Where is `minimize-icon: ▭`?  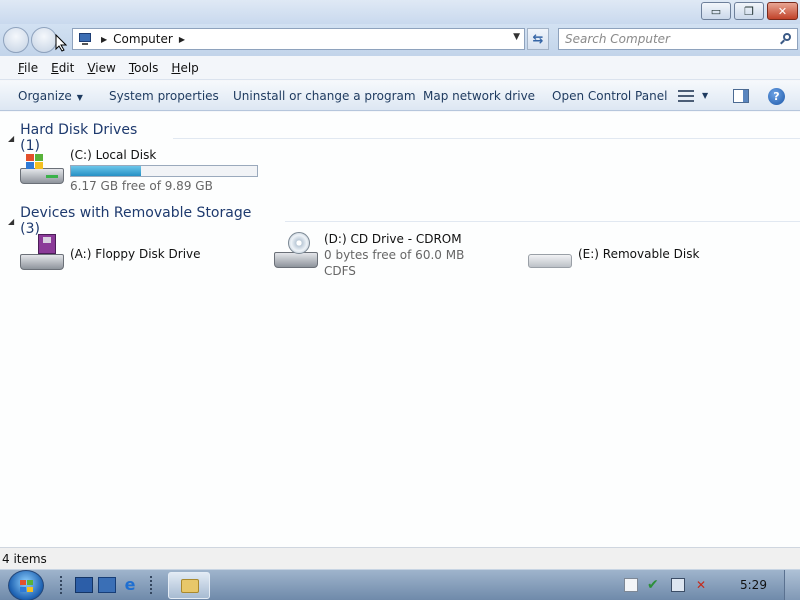
minimize-icon: ▭ is located at coordinates (716, 11).